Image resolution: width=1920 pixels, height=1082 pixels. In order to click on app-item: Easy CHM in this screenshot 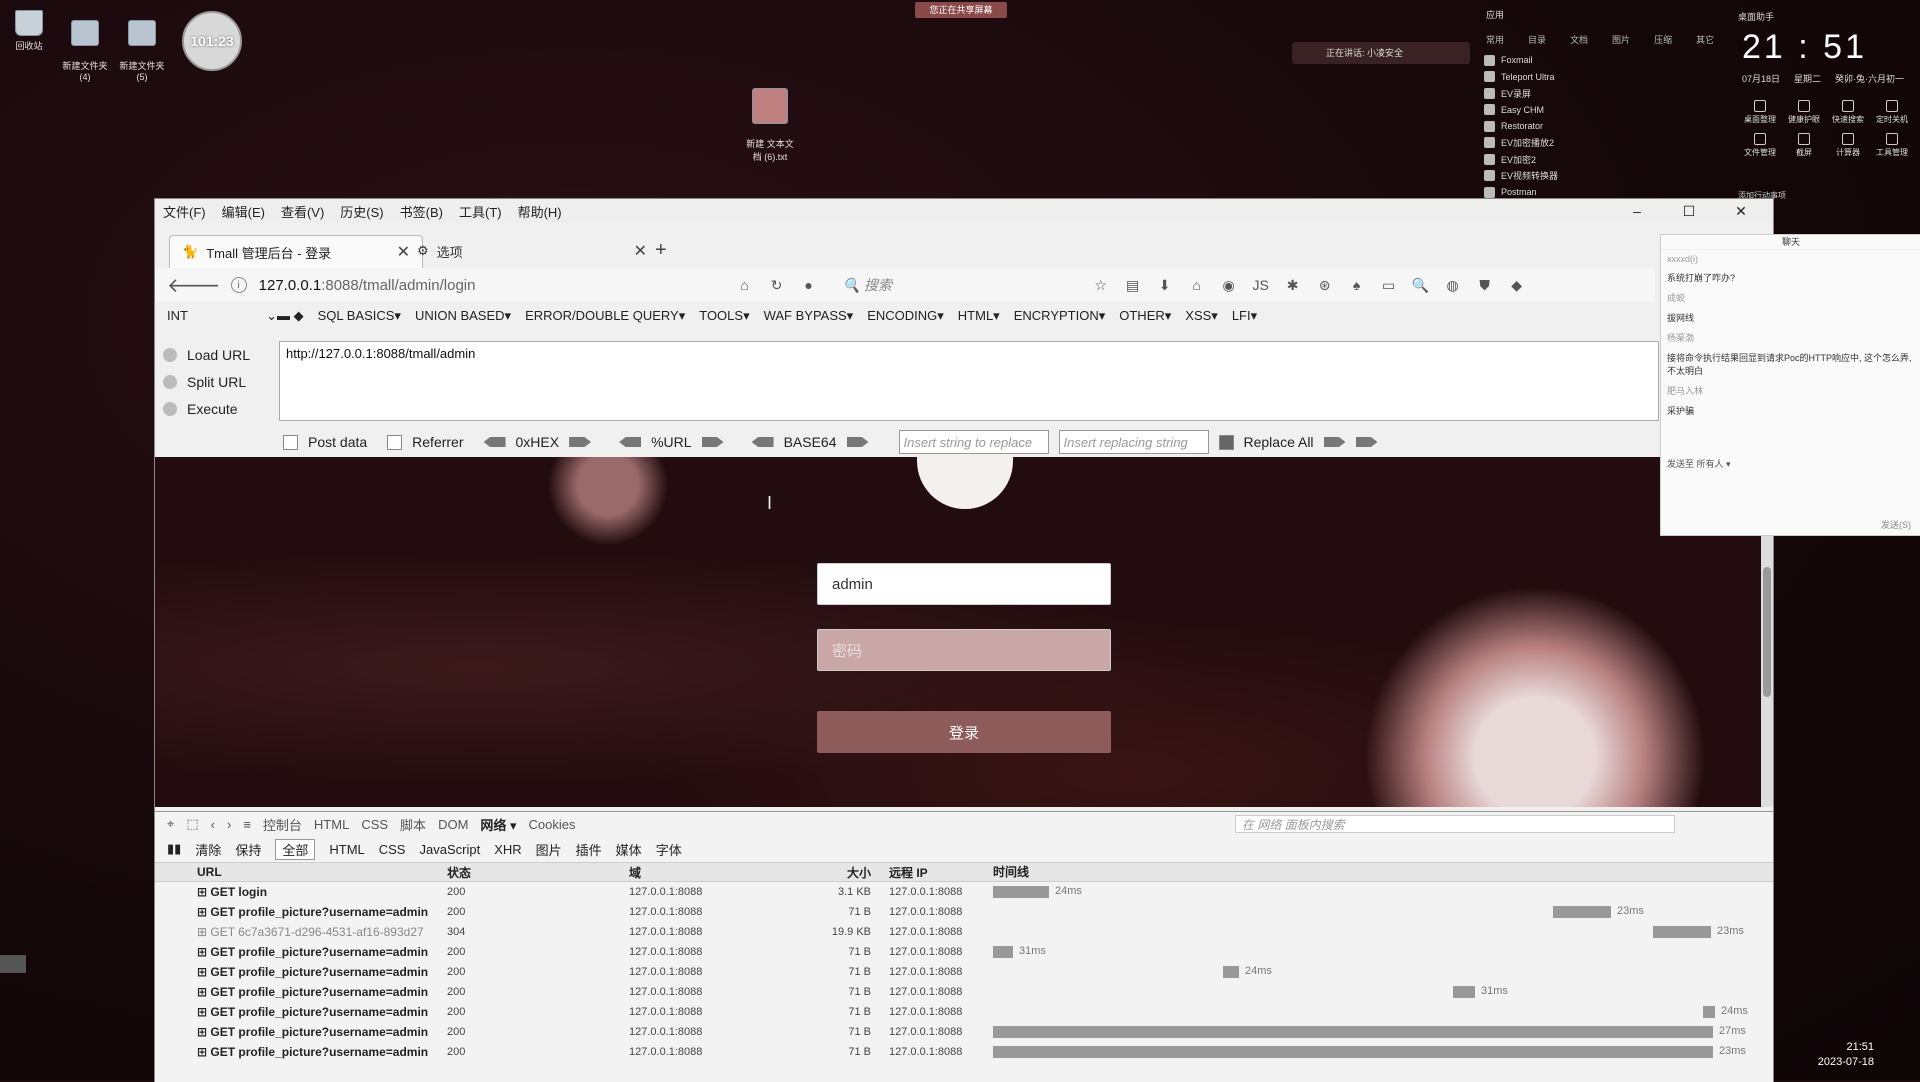, I will do `click(1521, 110)`.